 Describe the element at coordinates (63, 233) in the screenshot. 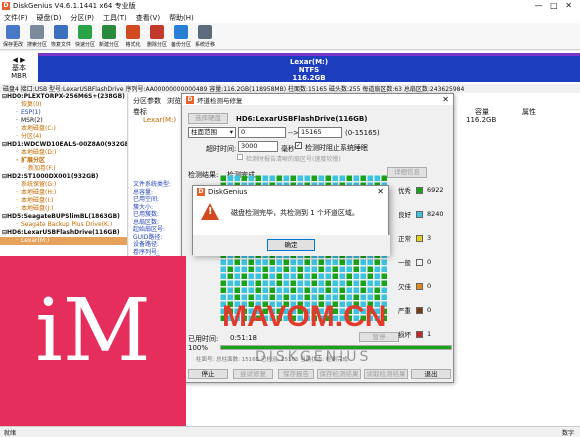

I see `tree-item: ⊟ HD6:LexarUSBFlashDrive(116GB)` at that location.